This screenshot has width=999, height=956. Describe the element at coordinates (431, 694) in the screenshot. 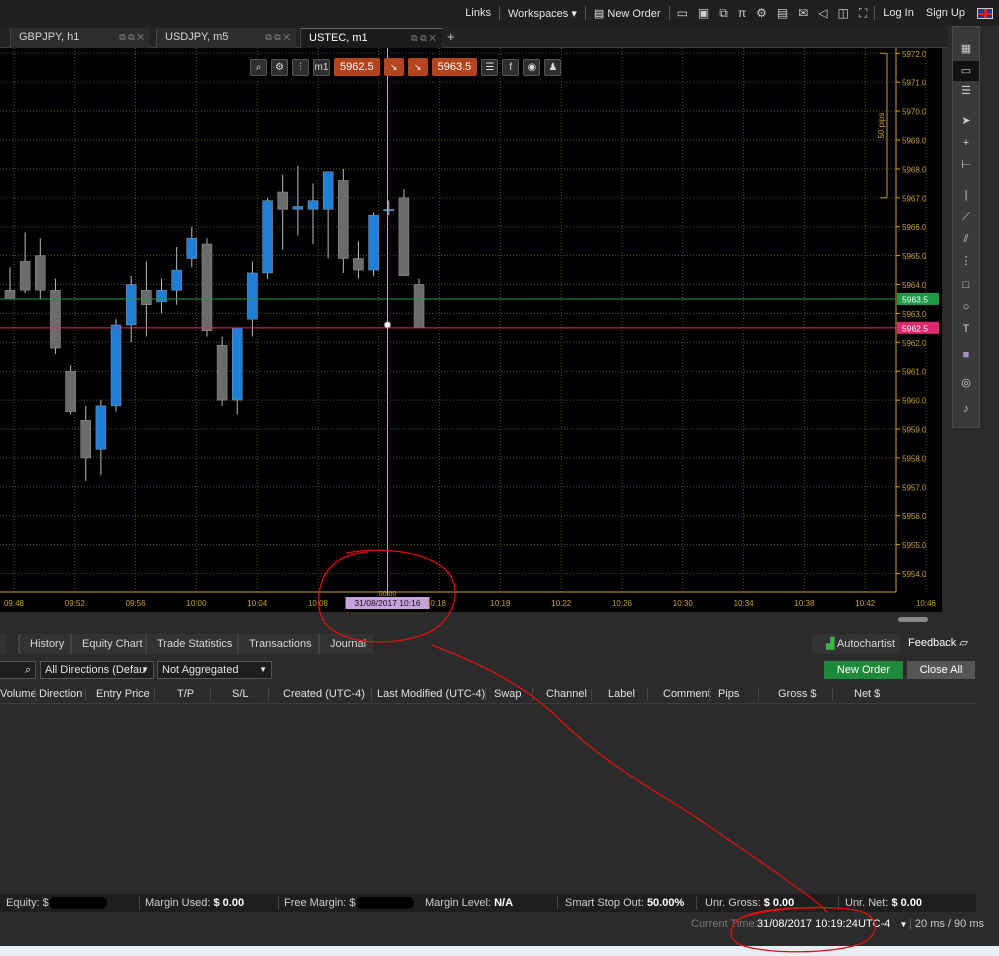

I see `col-last-modified: Last Modified (UTC-4)` at that location.